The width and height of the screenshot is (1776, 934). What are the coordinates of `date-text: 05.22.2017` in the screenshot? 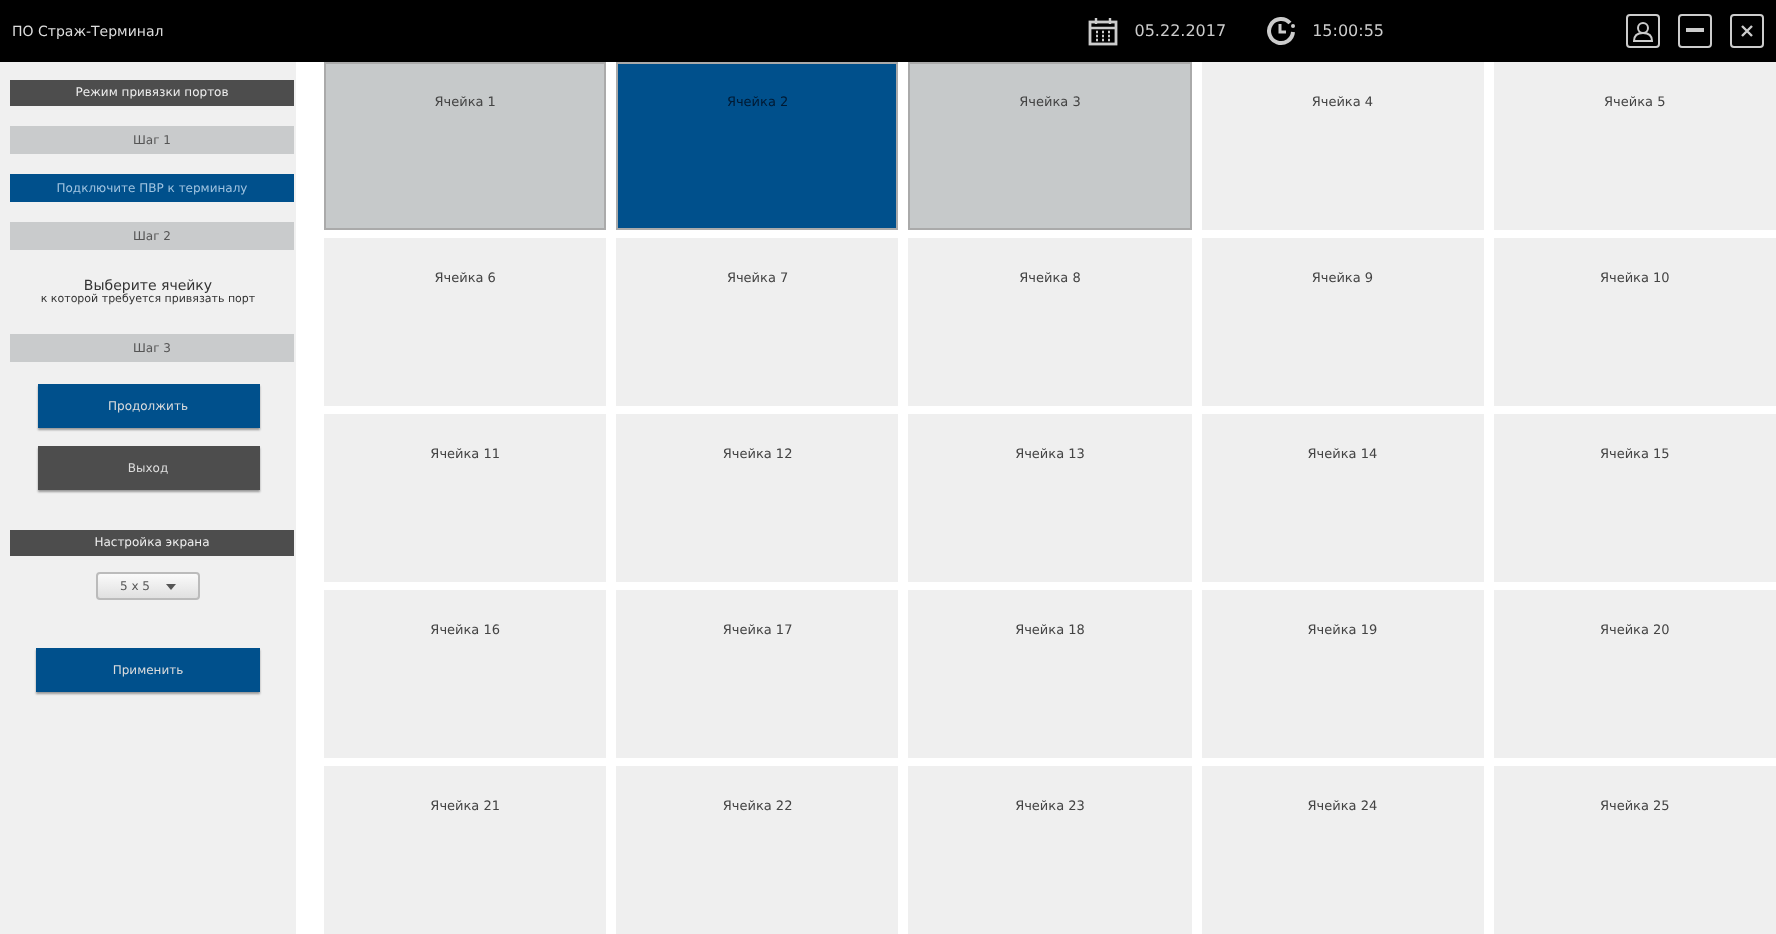 It's located at (1180, 31).